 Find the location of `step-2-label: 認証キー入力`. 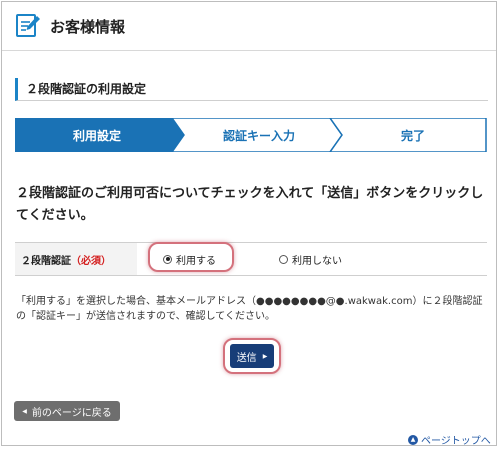

step-2-label: 認証キー入力 is located at coordinates (259, 136).